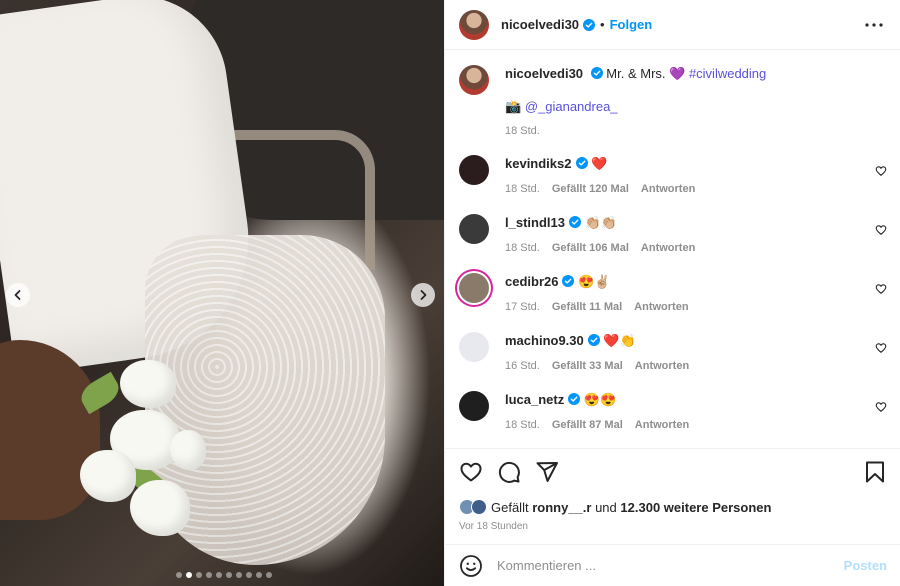 This screenshot has width=900, height=586. Describe the element at coordinates (535, 222) in the screenshot. I see `comment-username: l_stindl13` at that location.